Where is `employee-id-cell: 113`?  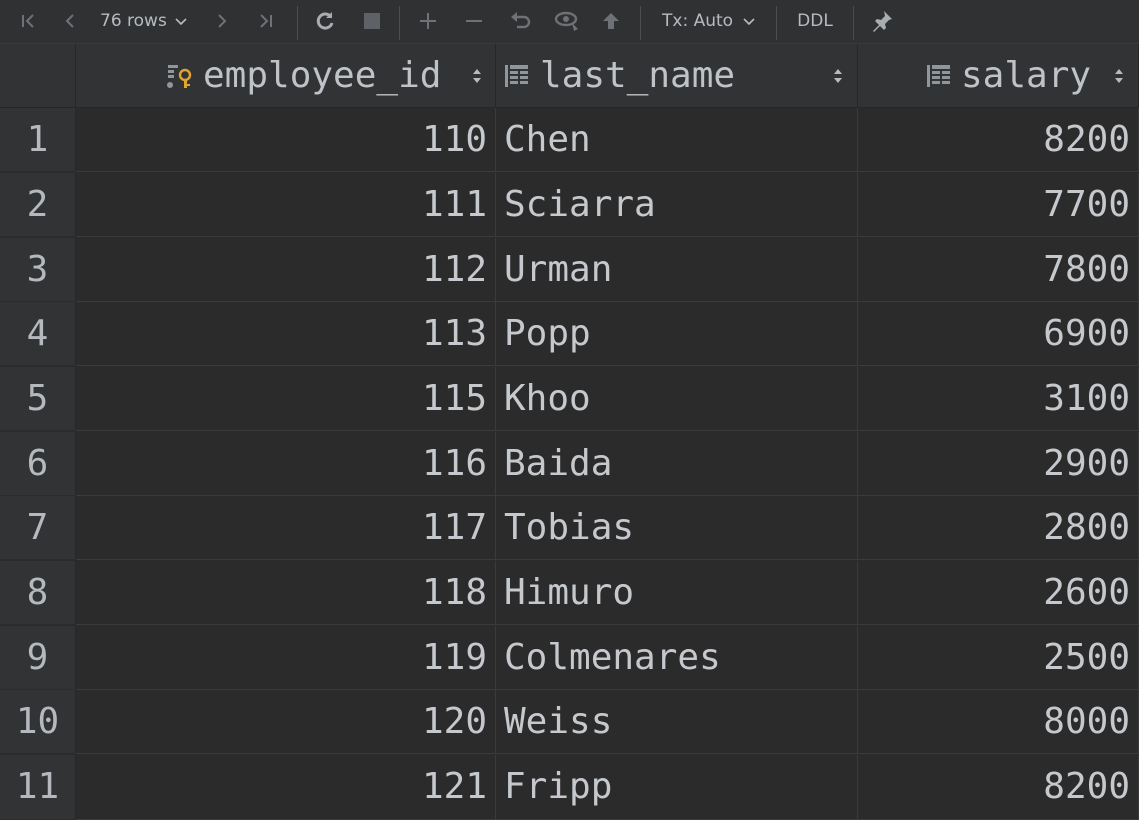 employee-id-cell: 113 is located at coordinates (286, 334).